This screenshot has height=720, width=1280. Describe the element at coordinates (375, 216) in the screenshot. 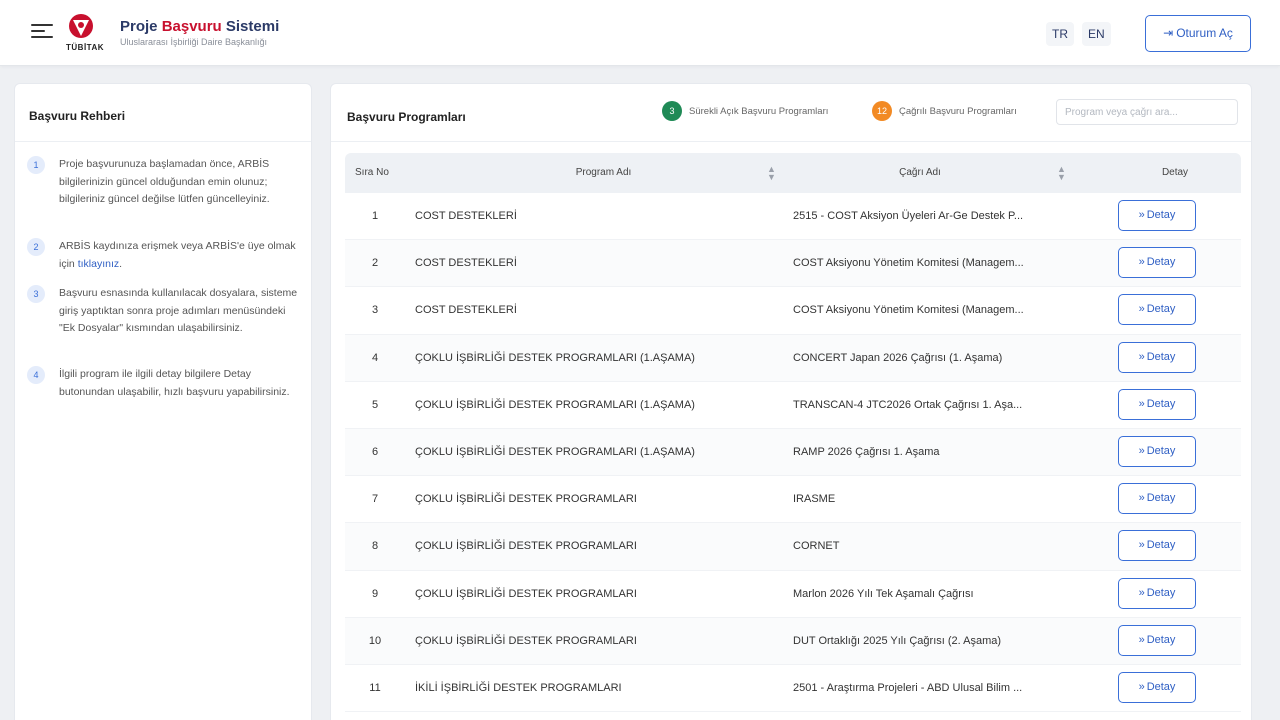

I see `row-number: 1` at that location.